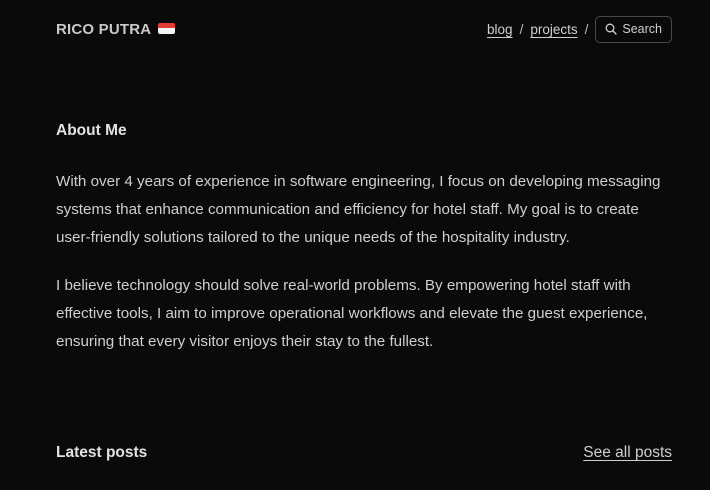 This screenshot has width=710, height=490. What do you see at coordinates (167, 28) in the screenshot?
I see `indonesia-flag-icon` at bounding box center [167, 28].